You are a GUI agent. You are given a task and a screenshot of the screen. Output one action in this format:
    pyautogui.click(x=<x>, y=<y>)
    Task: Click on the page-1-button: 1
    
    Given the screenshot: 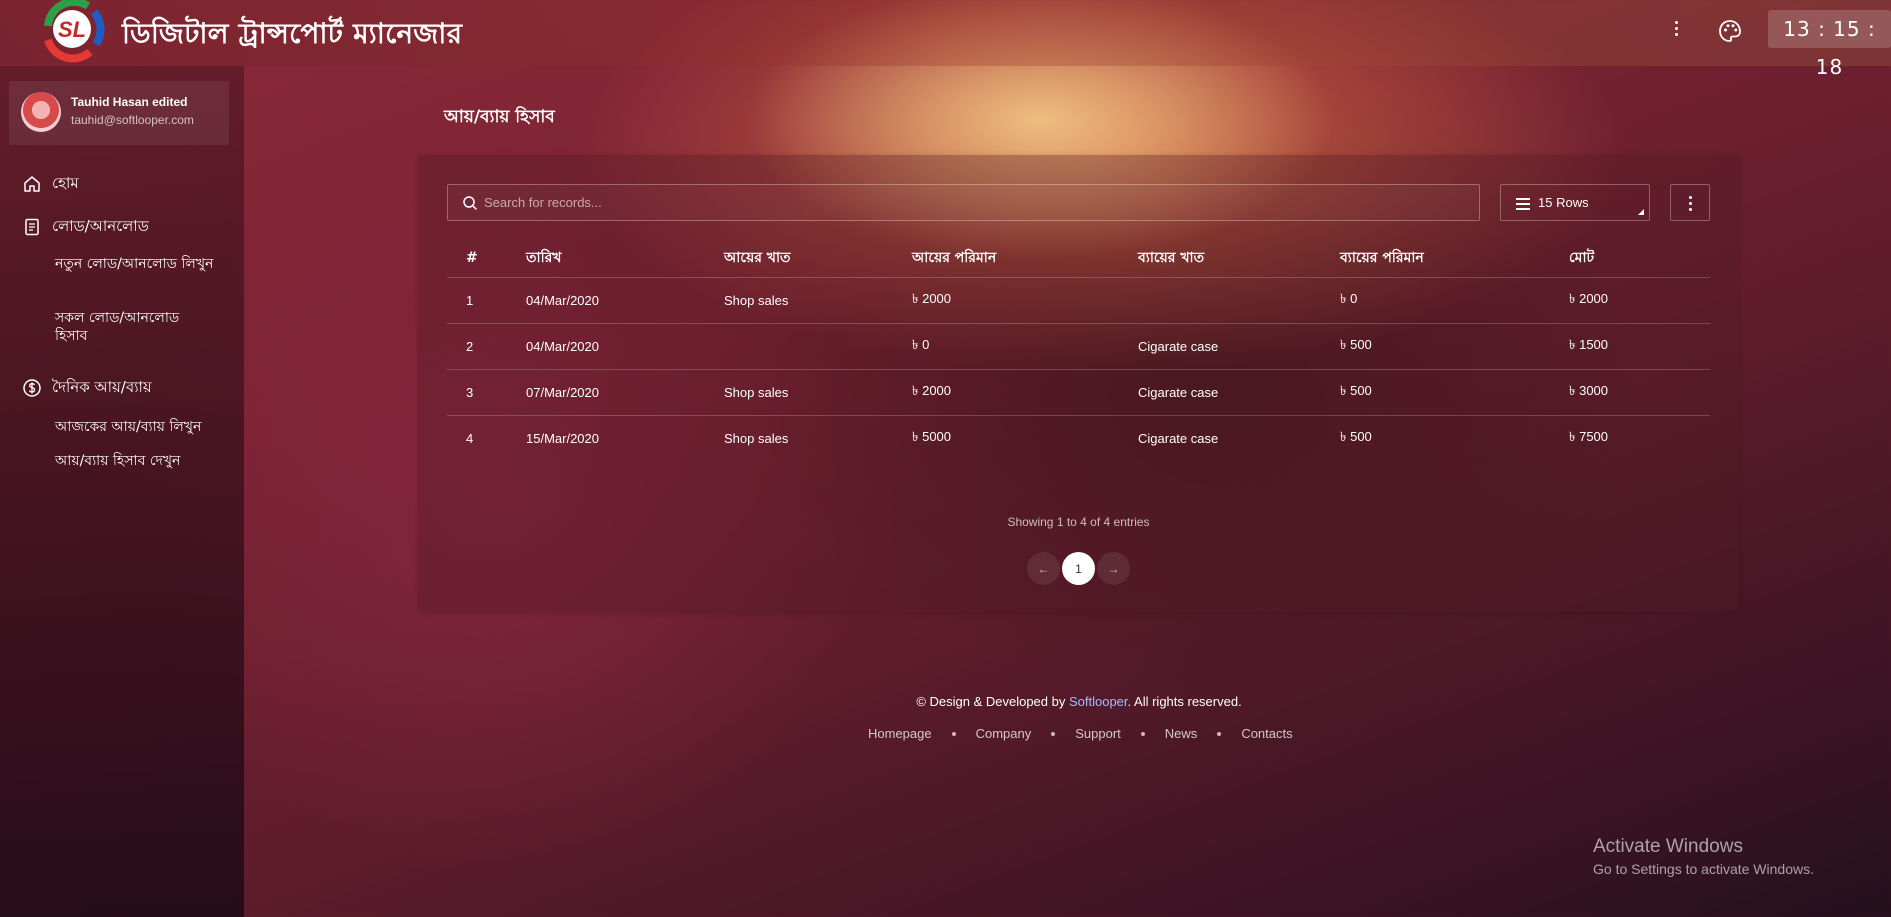 What is the action you would take?
    pyautogui.click(x=1078, y=568)
    